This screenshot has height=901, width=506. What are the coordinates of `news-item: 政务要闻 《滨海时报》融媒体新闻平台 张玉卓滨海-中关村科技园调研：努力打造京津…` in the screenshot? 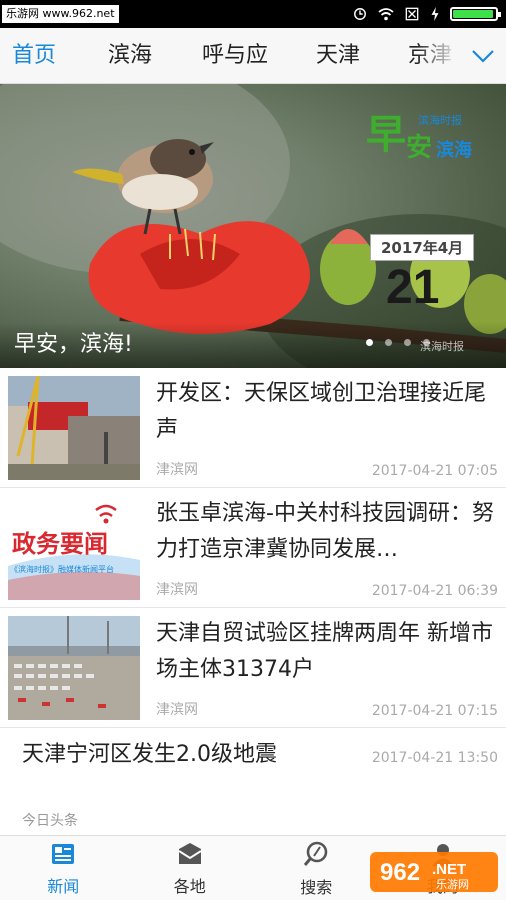 It's located at (253, 548).